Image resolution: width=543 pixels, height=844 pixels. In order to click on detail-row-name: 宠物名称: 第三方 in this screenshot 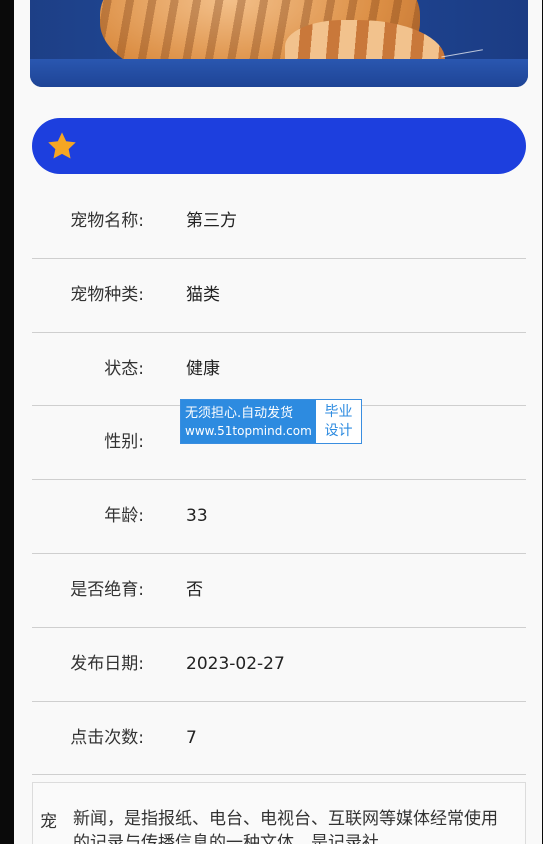, I will do `click(279, 222)`.